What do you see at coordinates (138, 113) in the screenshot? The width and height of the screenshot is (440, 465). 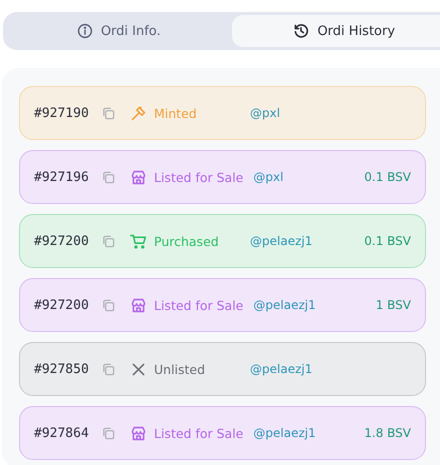 I see `hammer-icon` at bounding box center [138, 113].